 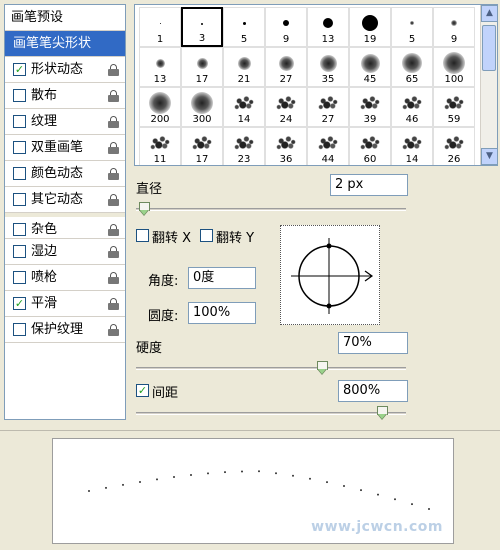 I want to click on brush-tip-size: 1, so click(x=160, y=39).